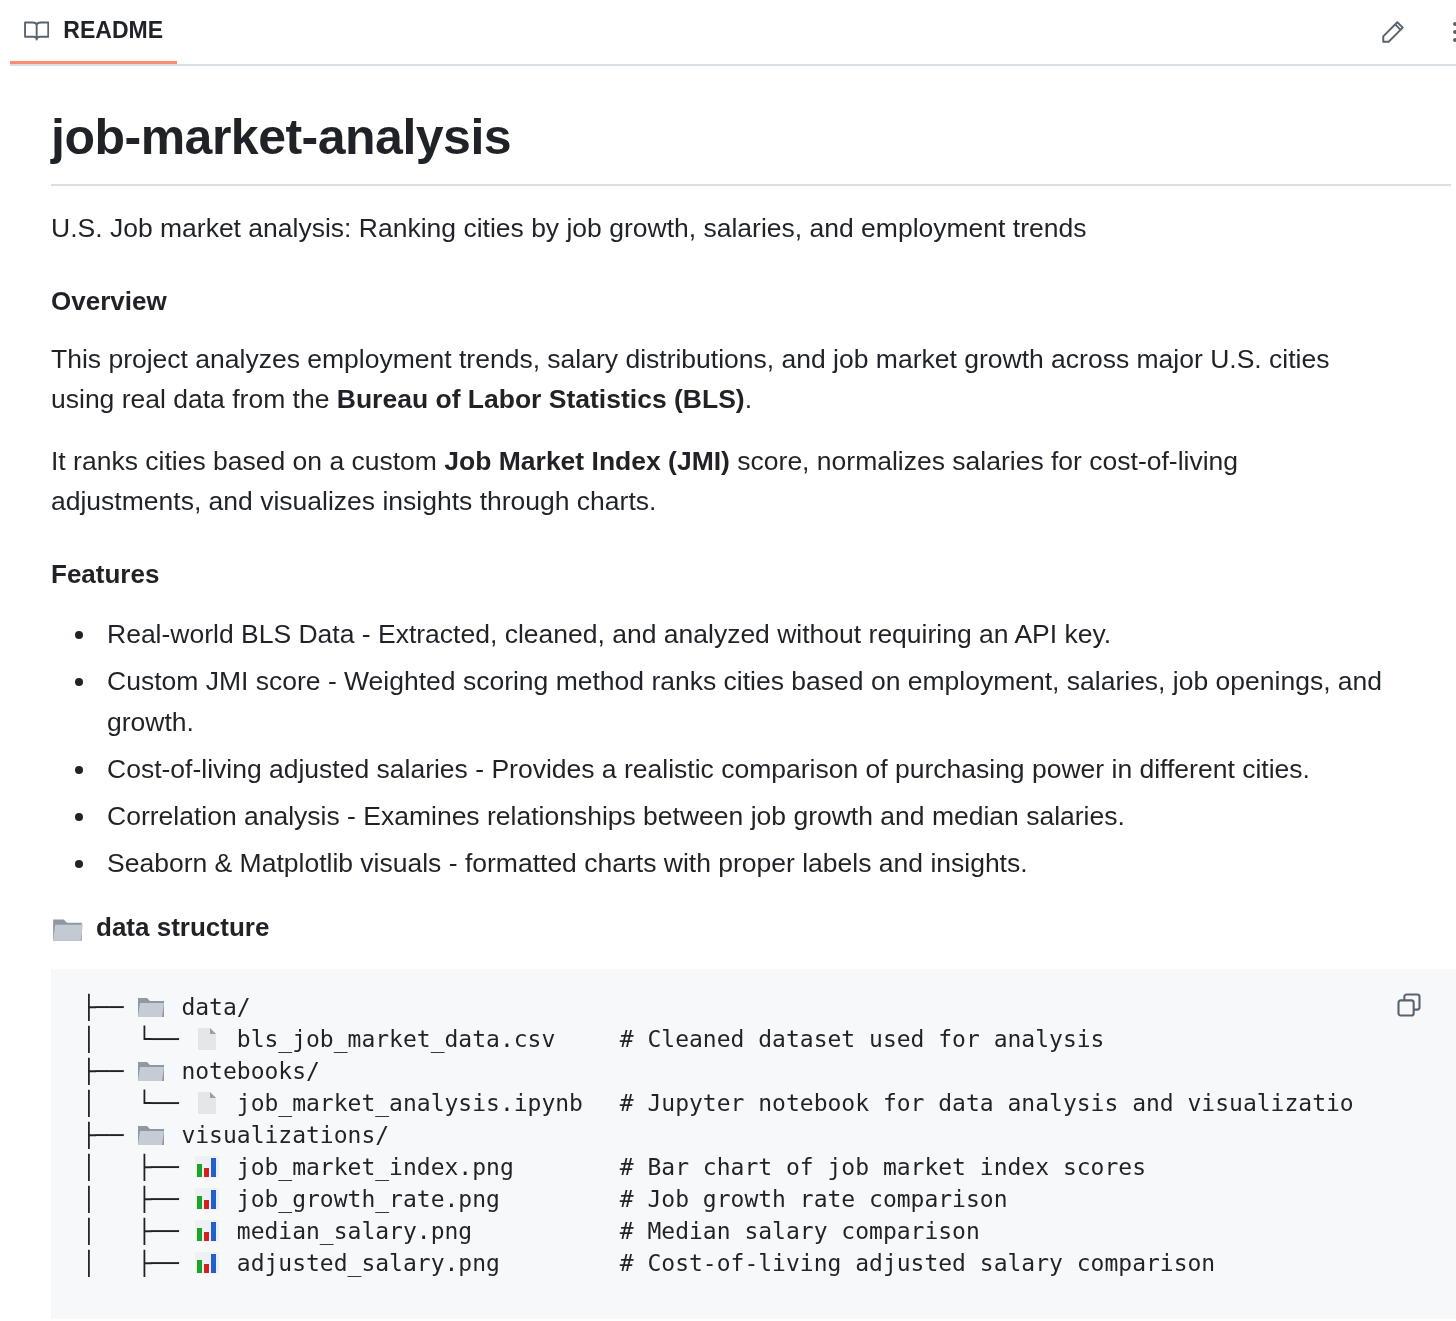  I want to click on file-name: job_market_analysis.ipynb, so click(410, 1103).